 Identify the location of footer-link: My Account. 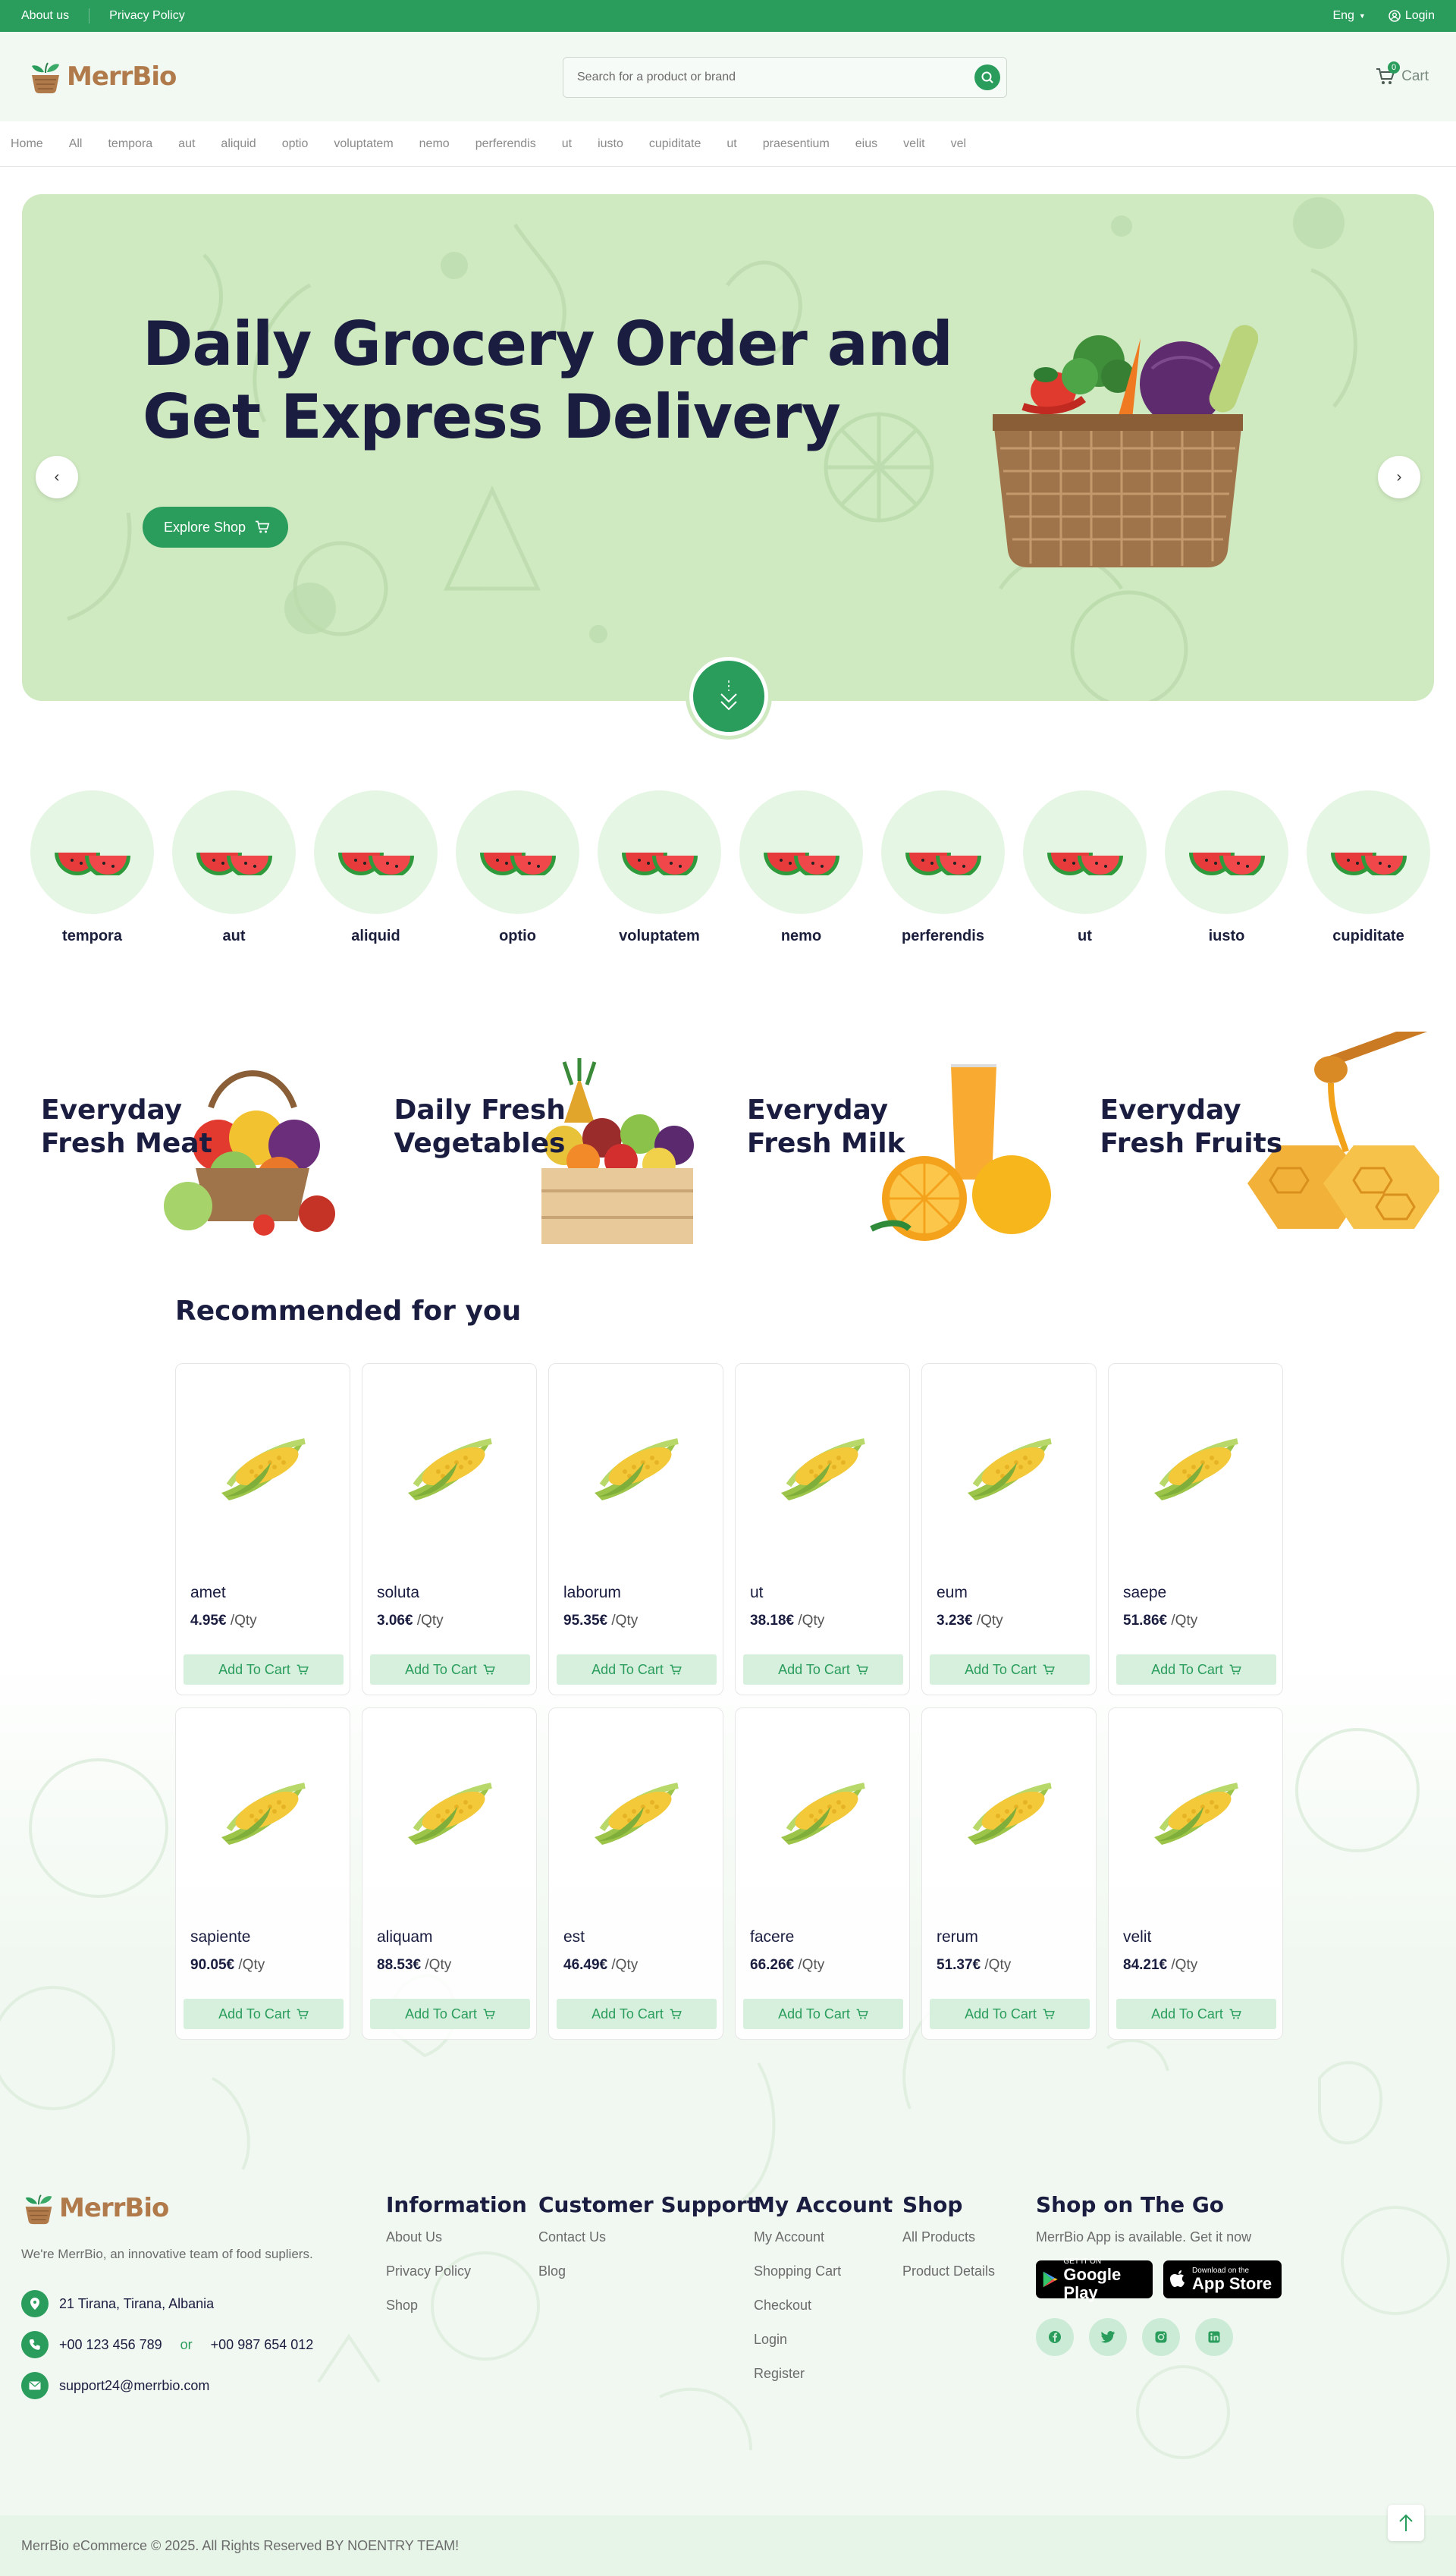
(823, 2246).